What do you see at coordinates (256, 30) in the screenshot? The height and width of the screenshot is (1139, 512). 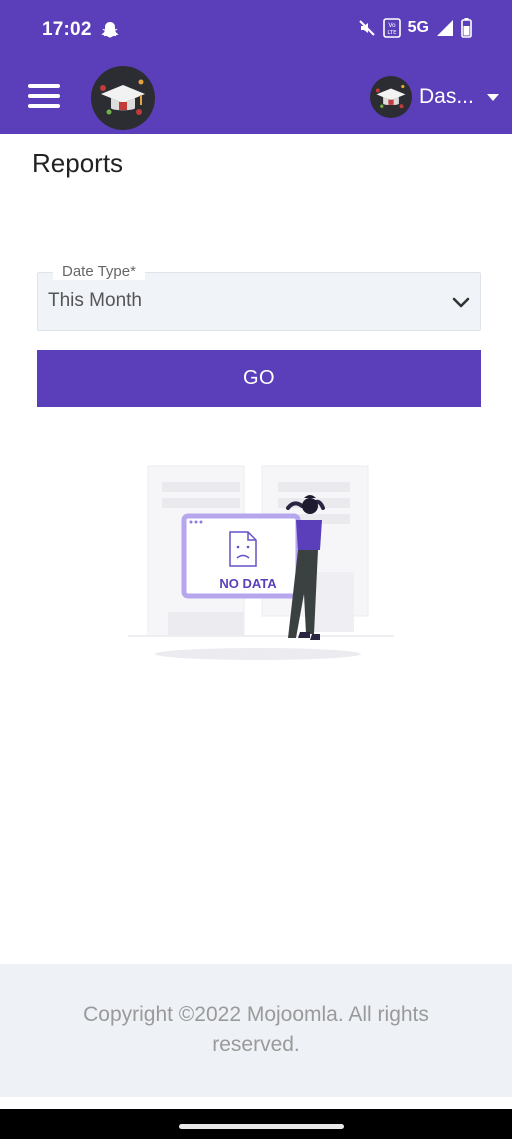 I see `status-bar: 17:02 Vo LTE 5G` at bounding box center [256, 30].